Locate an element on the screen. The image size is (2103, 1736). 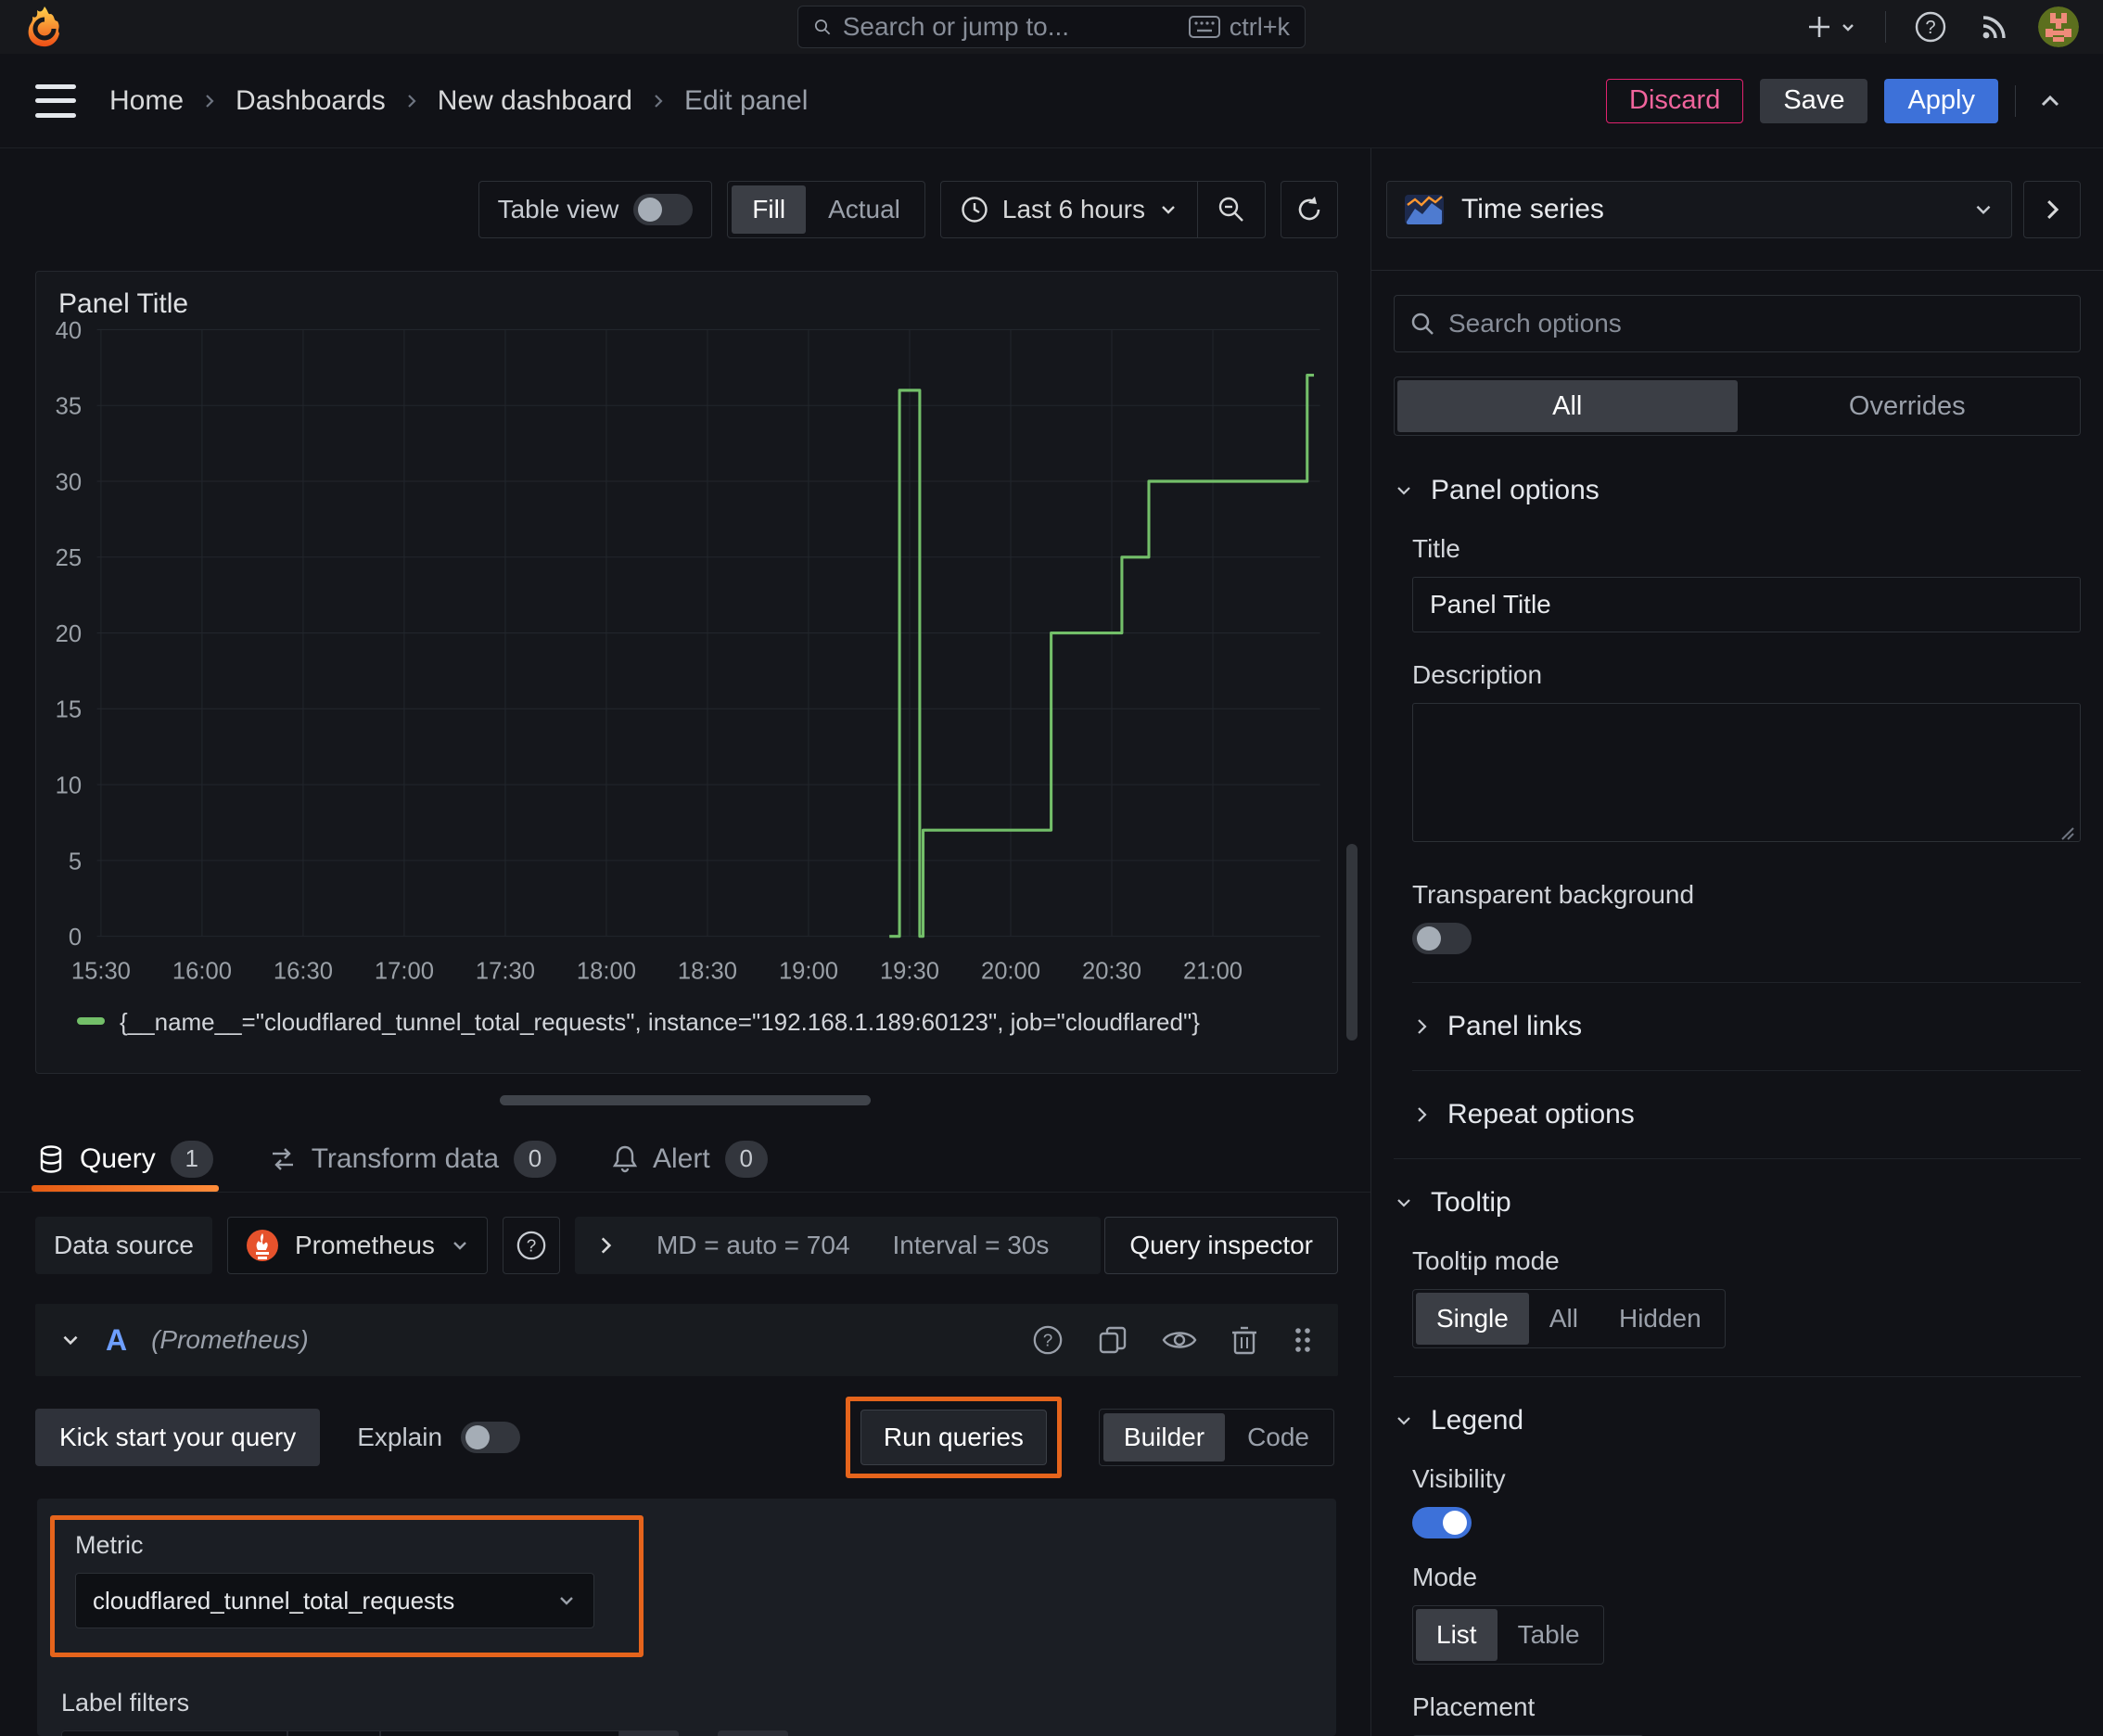
breadcrumb: Home Dashboards New dashboard Edit panel is located at coordinates (458, 101).